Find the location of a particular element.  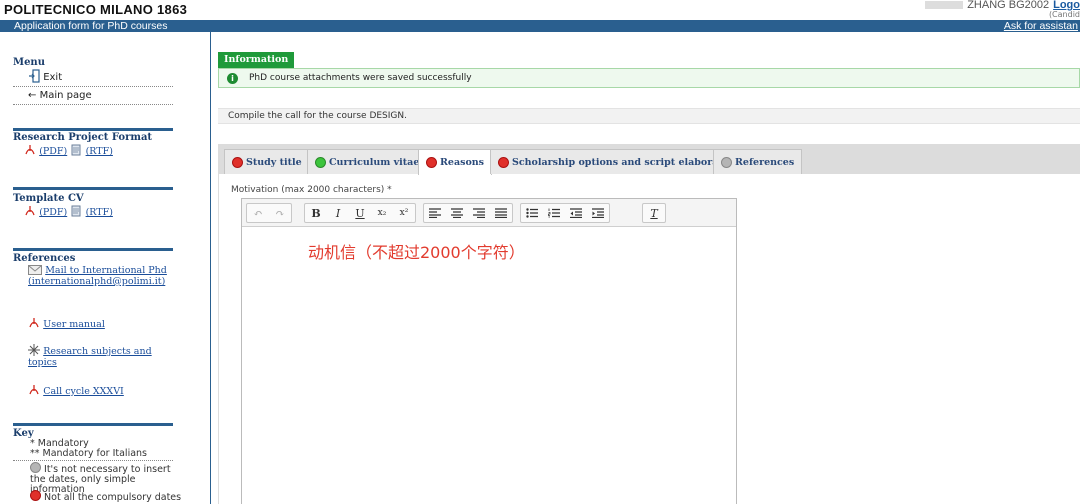

research-format-links: (PDF) (RTF) is located at coordinates (68, 150).